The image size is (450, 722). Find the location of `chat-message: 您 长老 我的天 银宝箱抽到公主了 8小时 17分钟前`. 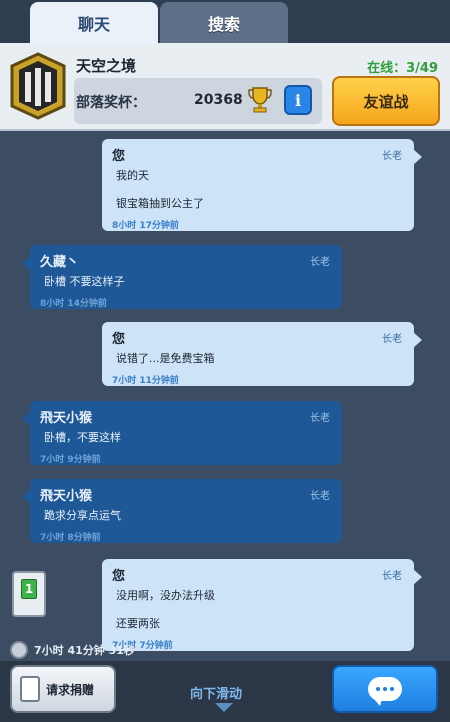

chat-message: 您 长老 我的天 银宝箱抽到公主了 8小时 17分钟前 is located at coordinates (262, 185).